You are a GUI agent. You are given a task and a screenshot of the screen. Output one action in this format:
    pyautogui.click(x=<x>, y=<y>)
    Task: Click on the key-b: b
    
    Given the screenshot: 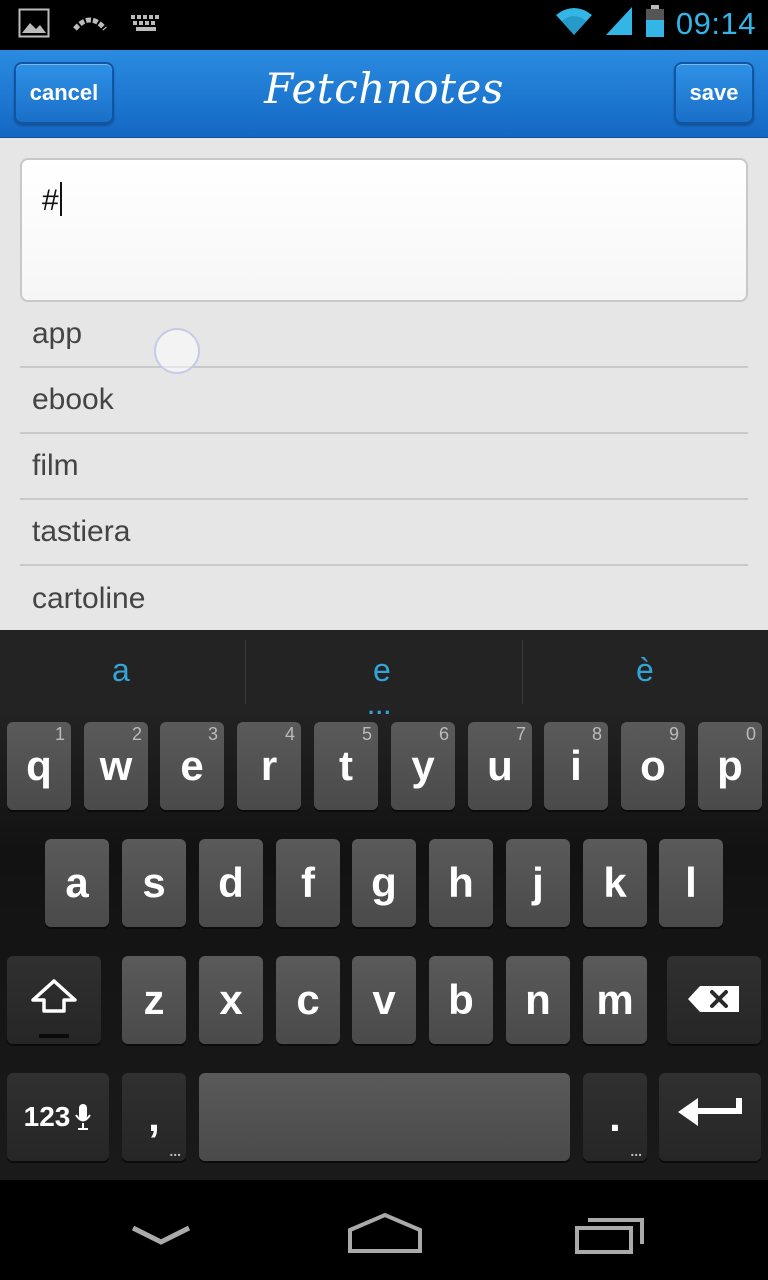 What is the action you would take?
    pyautogui.click(x=461, y=1000)
    